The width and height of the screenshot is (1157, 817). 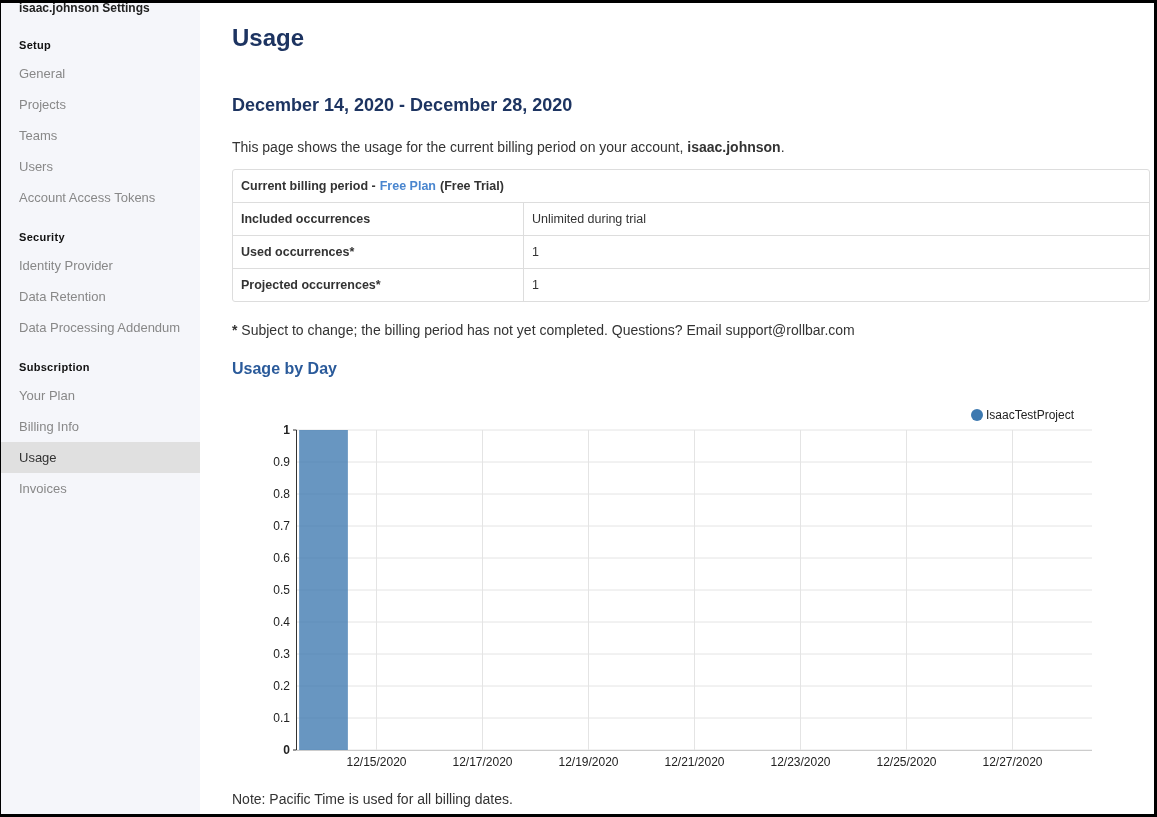 I want to click on sidebar-item: Your Plan, so click(x=100, y=395).